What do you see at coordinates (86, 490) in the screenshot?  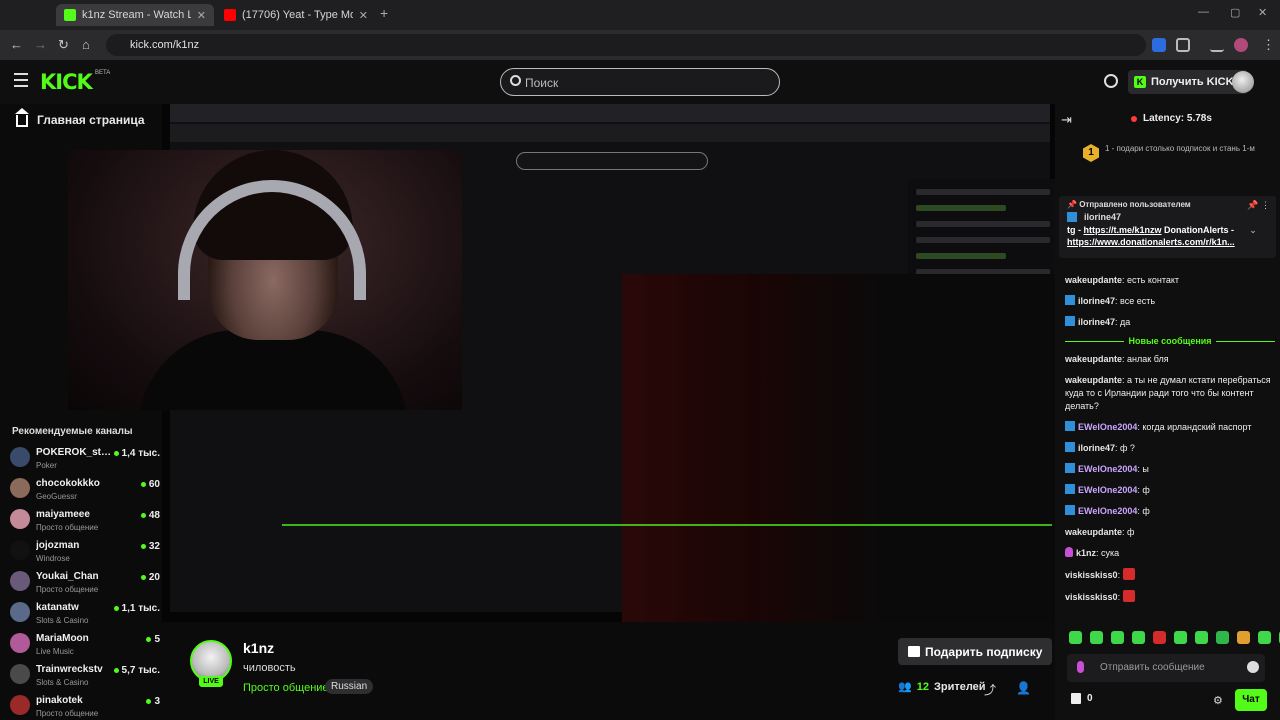 I see `recommended-channel: chocokokkko GeoGuessr 60` at bounding box center [86, 490].